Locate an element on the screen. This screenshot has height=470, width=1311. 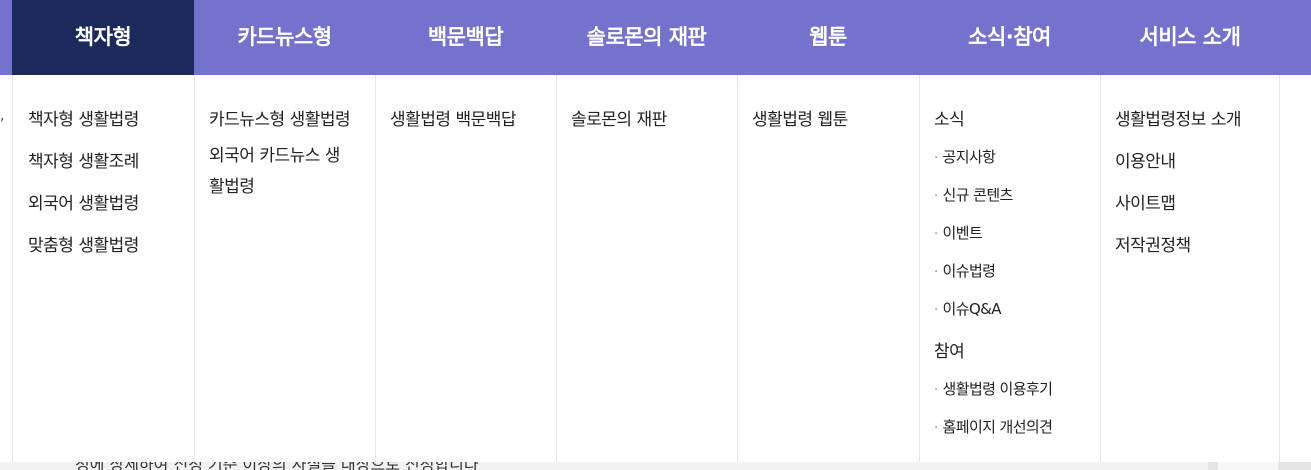
menu-col-webtoon: 생활법령 웹툰 is located at coordinates (828, 268).